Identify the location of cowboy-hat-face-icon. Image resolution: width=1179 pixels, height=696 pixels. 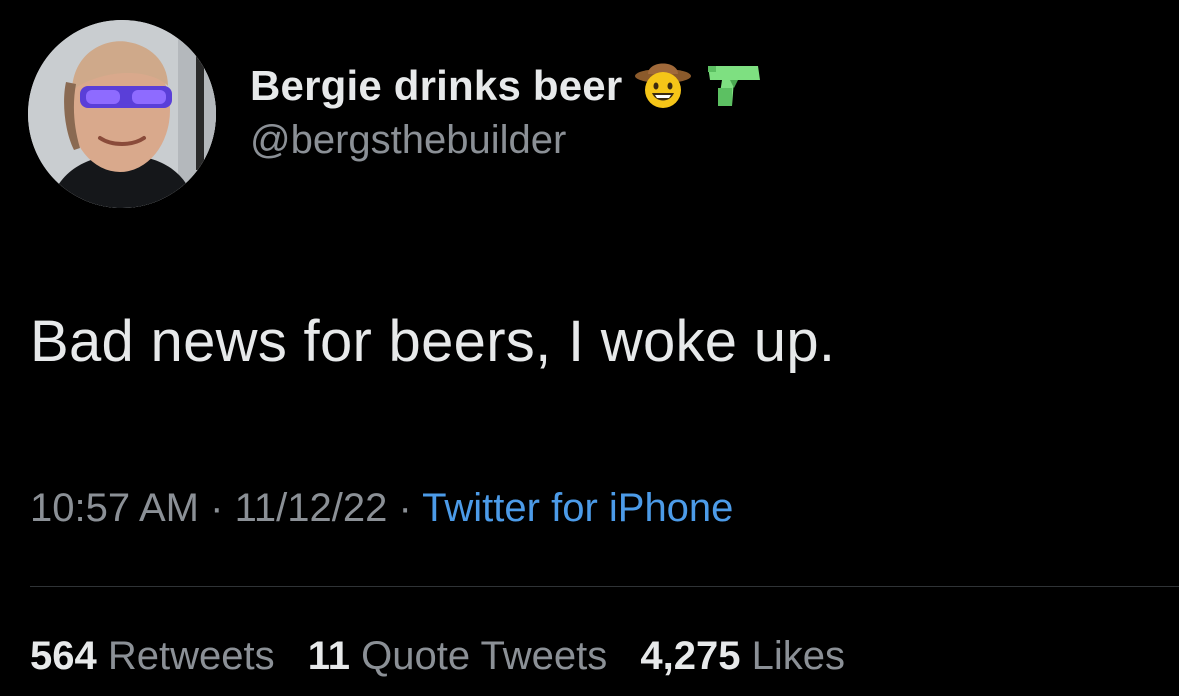
(663, 86).